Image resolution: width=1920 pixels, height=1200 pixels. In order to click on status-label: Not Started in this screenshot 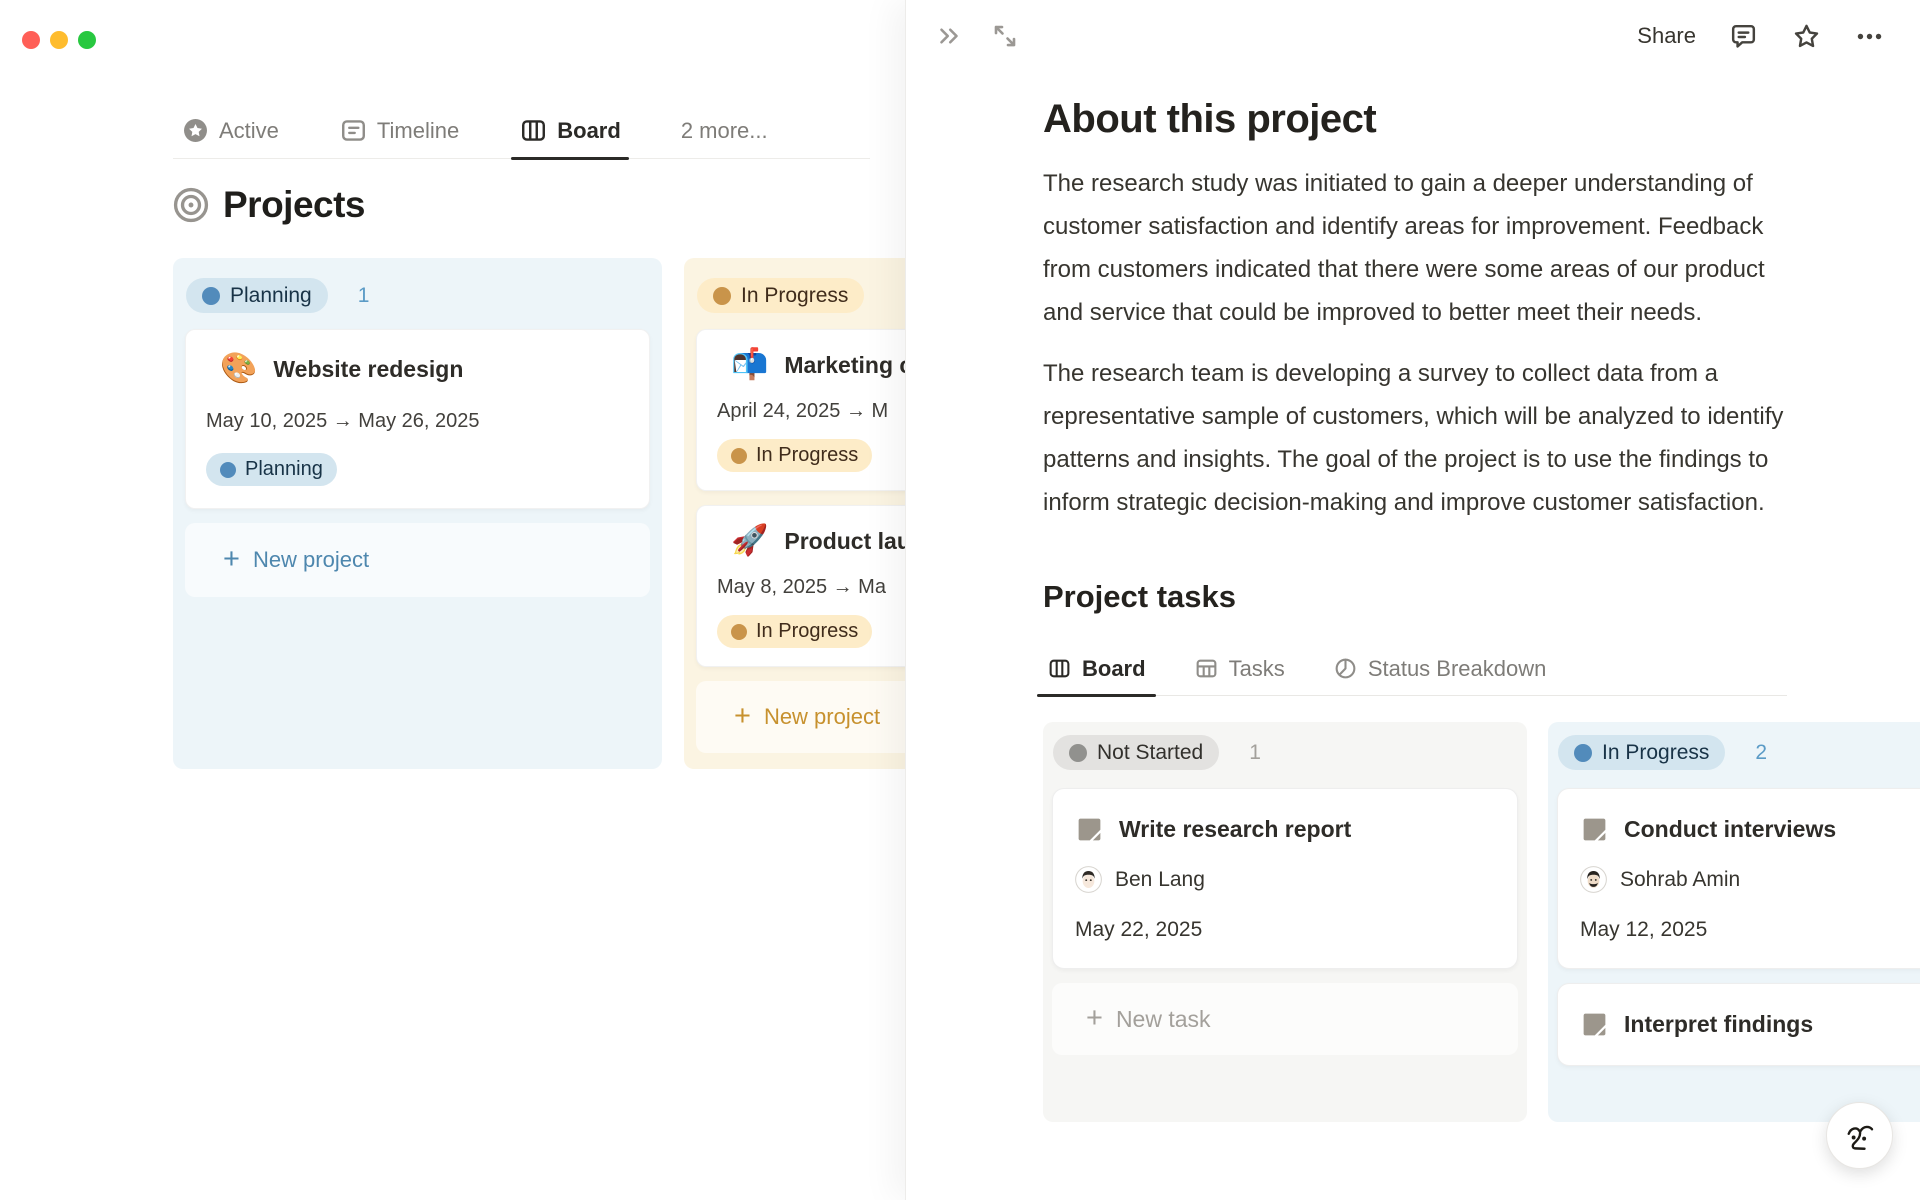, I will do `click(1150, 752)`.